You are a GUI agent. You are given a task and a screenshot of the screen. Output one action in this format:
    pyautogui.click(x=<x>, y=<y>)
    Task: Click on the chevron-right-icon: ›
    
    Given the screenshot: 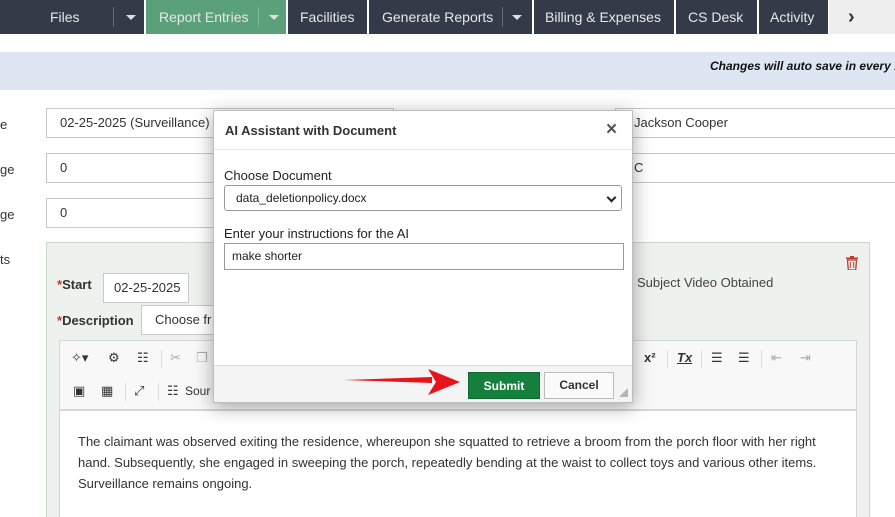 What is the action you would take?
    pyautogui.click(x=851, y=17)
    